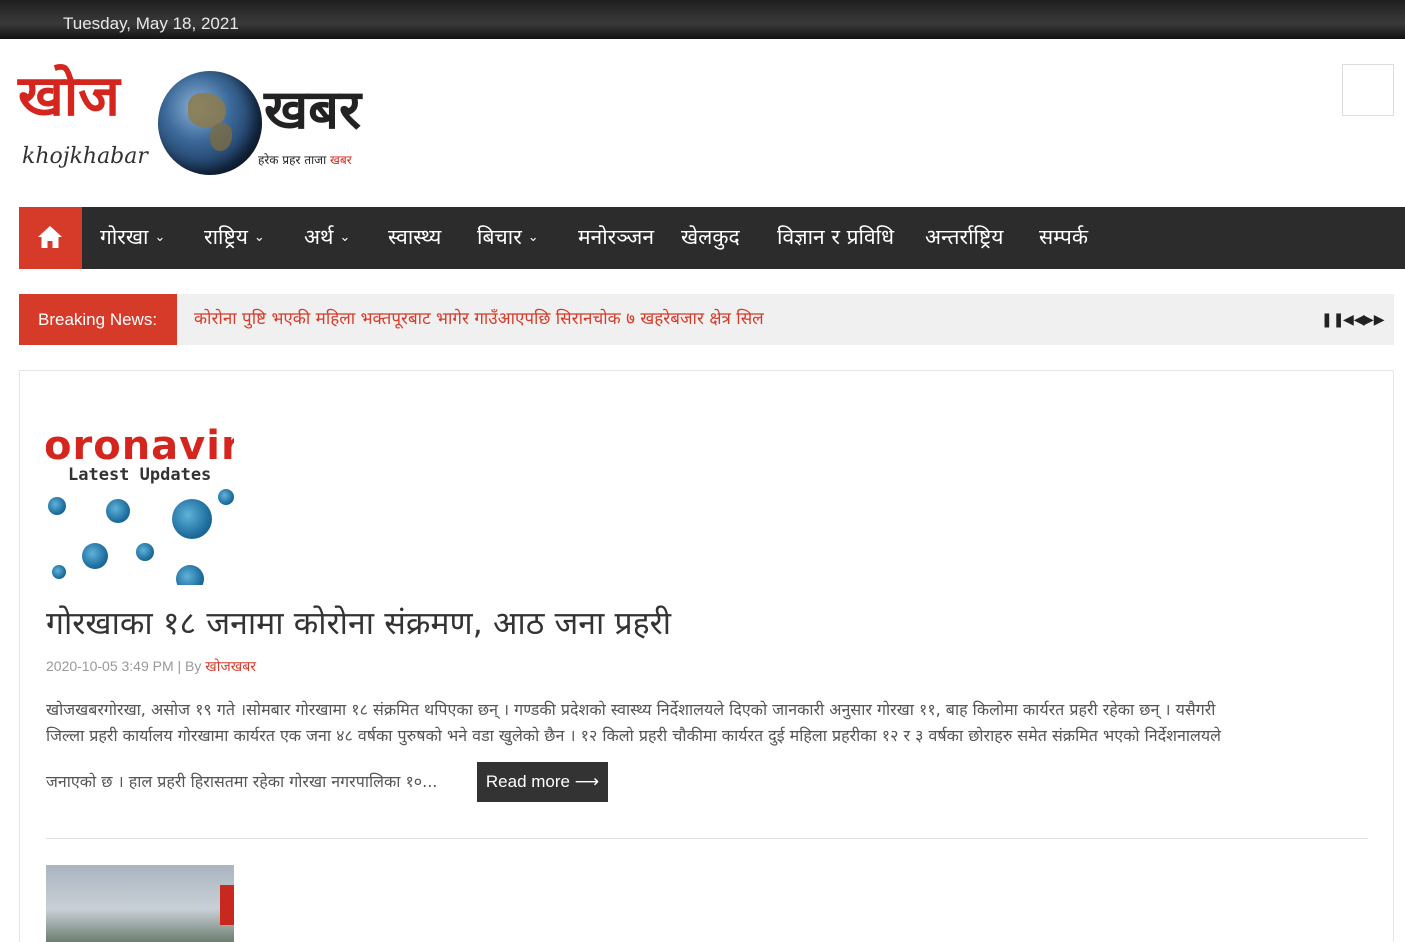 The image size is (1405, 942). What do you see at coordinates (189, 666) in the screenshot?
I see `article-by: | By` at bounding box center [189, 666].